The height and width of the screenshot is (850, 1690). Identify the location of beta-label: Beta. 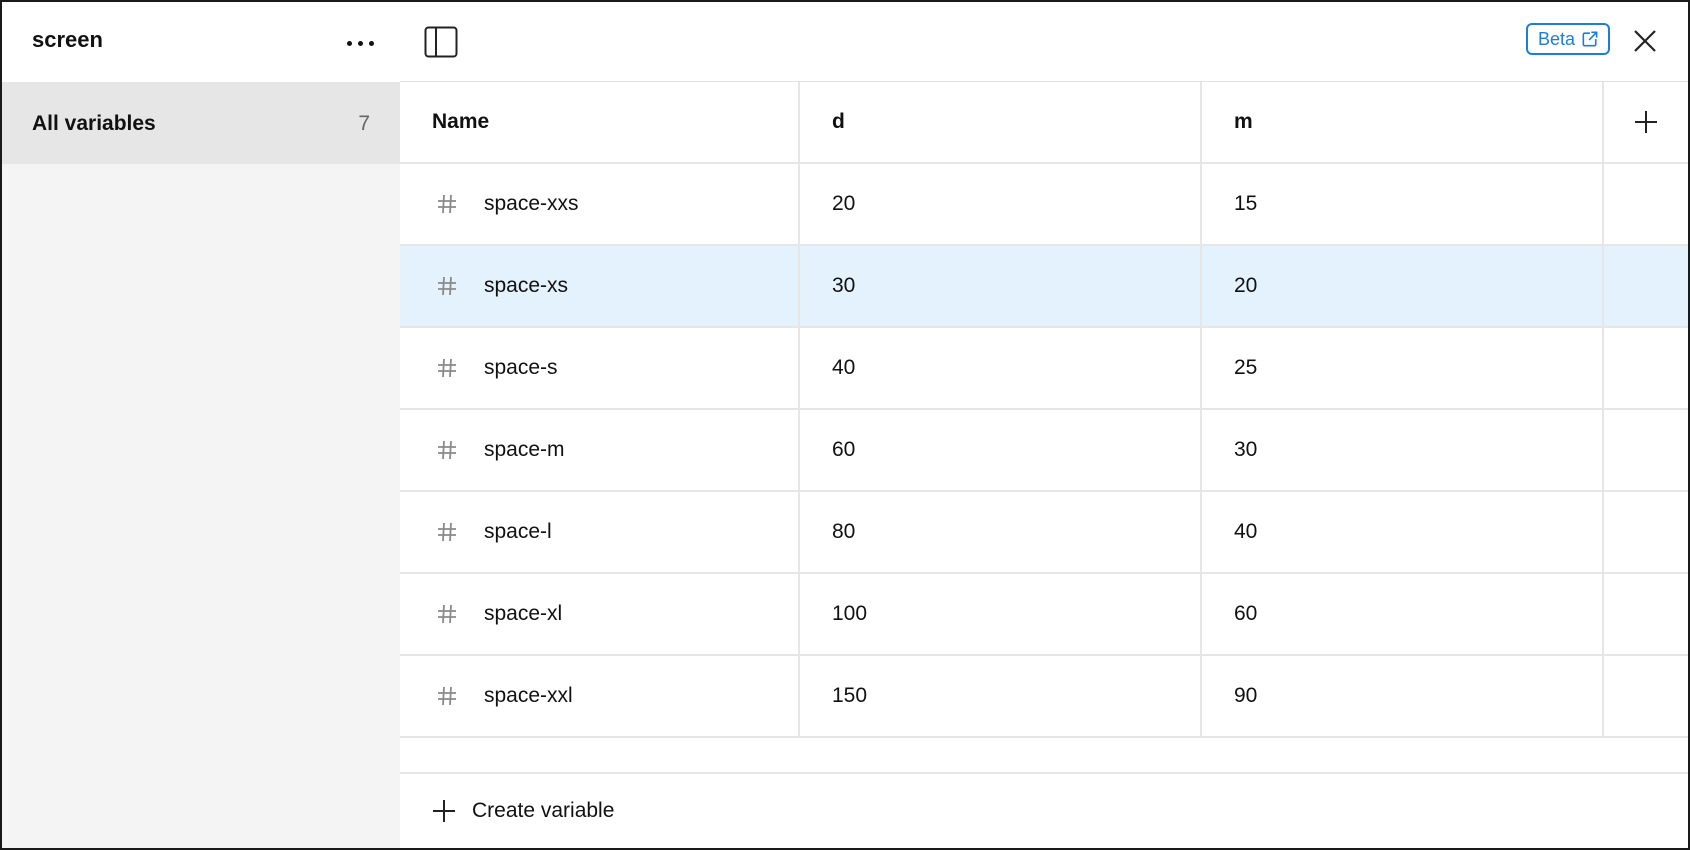
(1557, 38).